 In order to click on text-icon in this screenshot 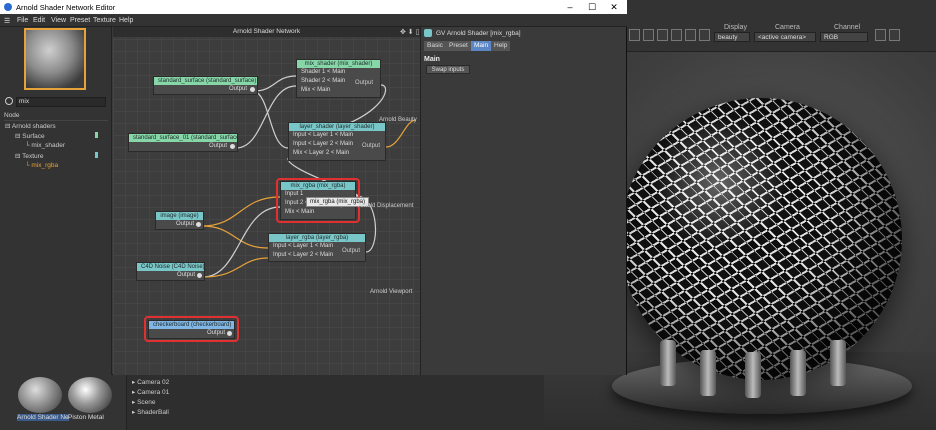, I will do `click(704, 35)`.